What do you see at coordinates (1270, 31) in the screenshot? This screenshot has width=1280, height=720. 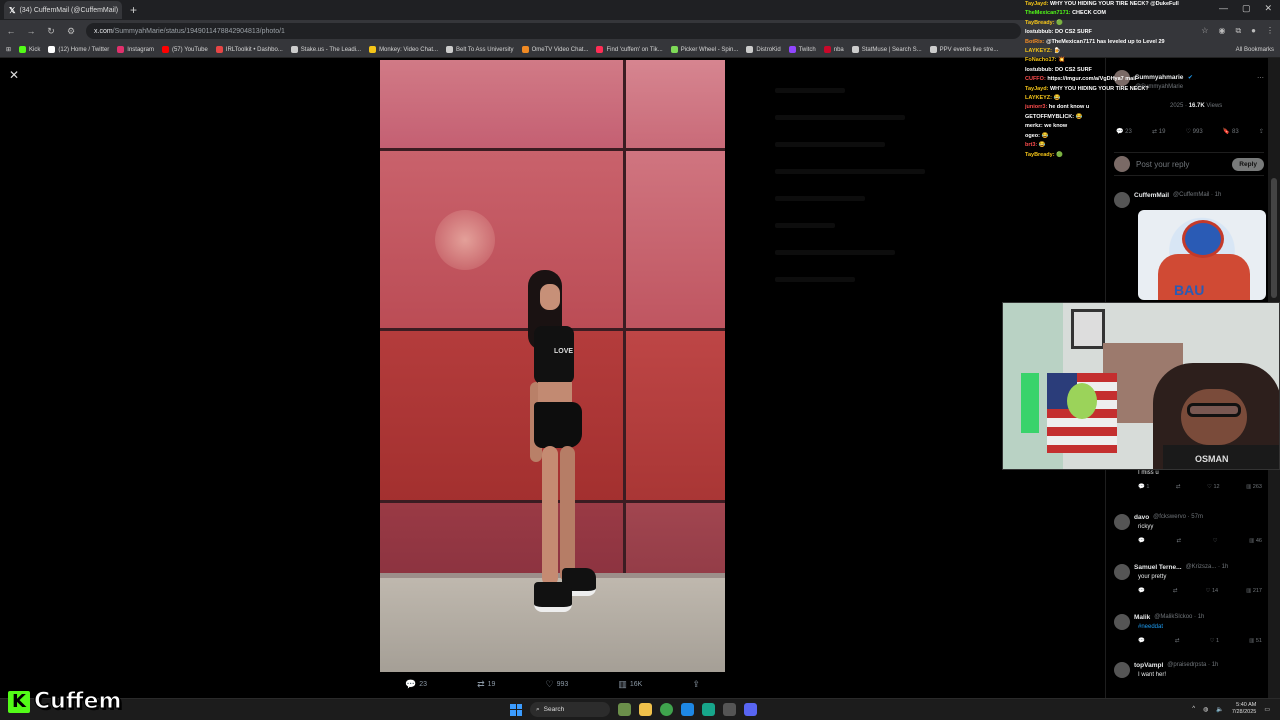 I see `menu-icon: ⋮` at bounding box center [1270, 31].